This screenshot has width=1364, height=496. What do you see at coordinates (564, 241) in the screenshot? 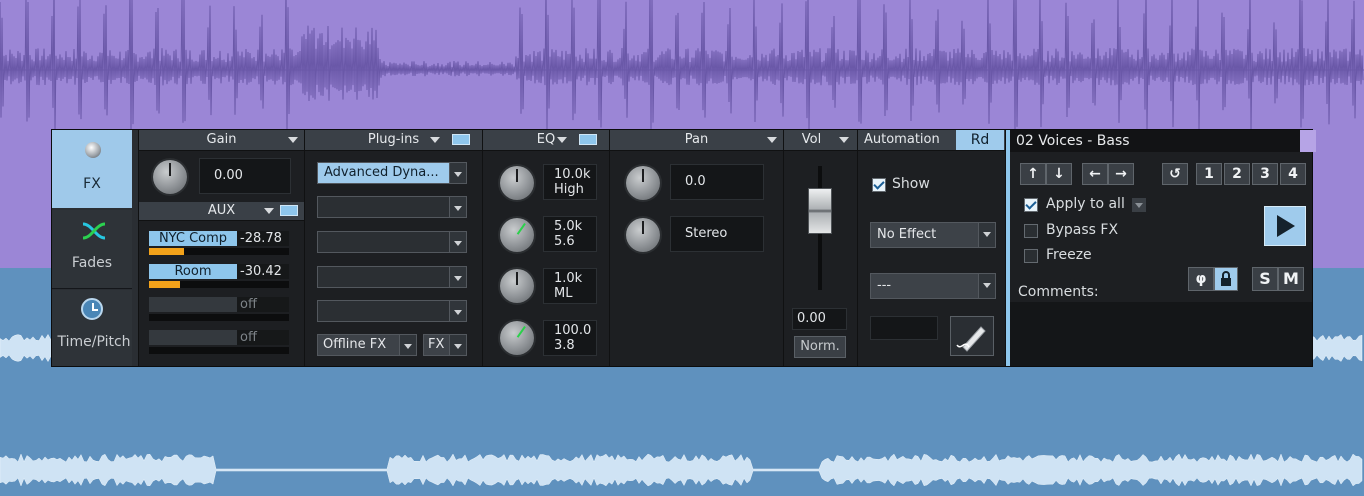
I see `eq-band-param: 5.6` at bounding box center [564, 241].